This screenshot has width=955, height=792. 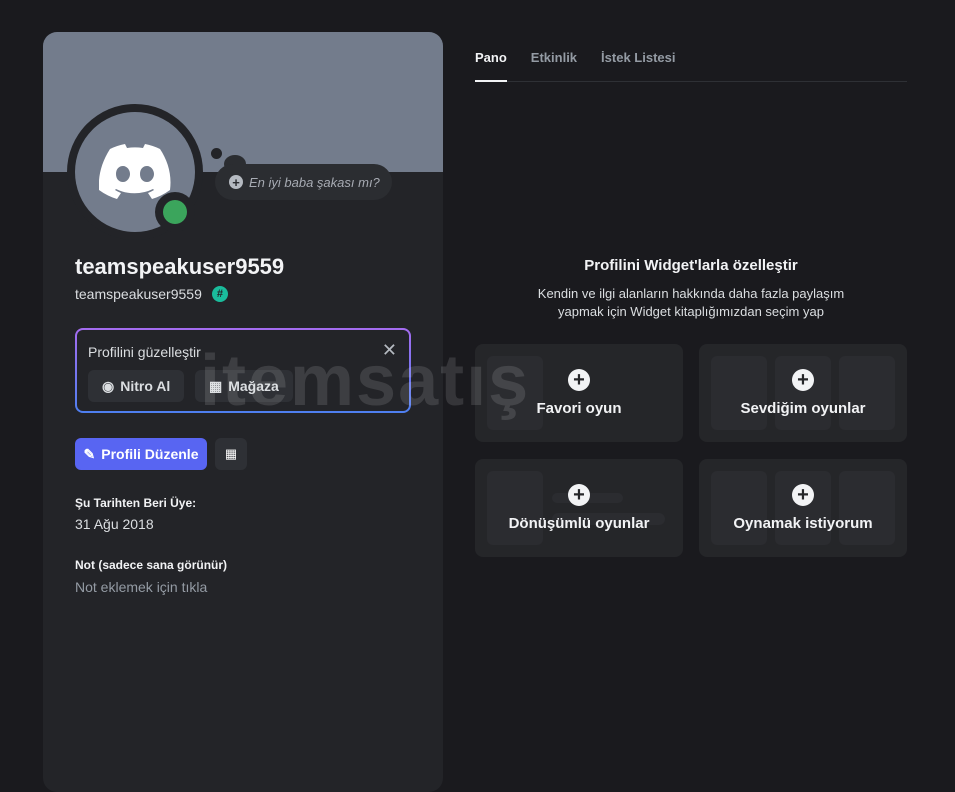 I want to click on promo-title: Profilini güzelleştir, so click(x=144, y=352).